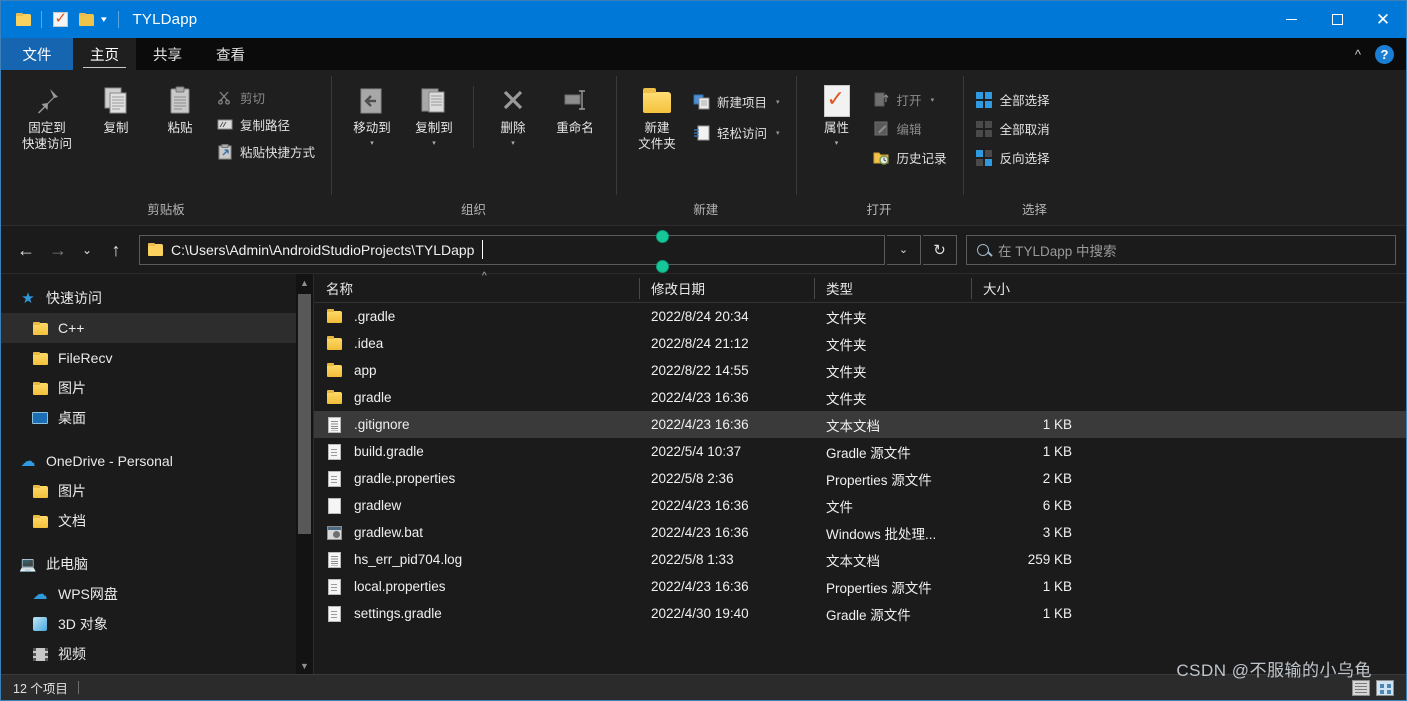 This screenshot has height=701, width=1407. What do you see at coordinates (157, 328) in the screenshot?
I see `sidebar-item-cpp: C++` at bounding box center [157, 328].